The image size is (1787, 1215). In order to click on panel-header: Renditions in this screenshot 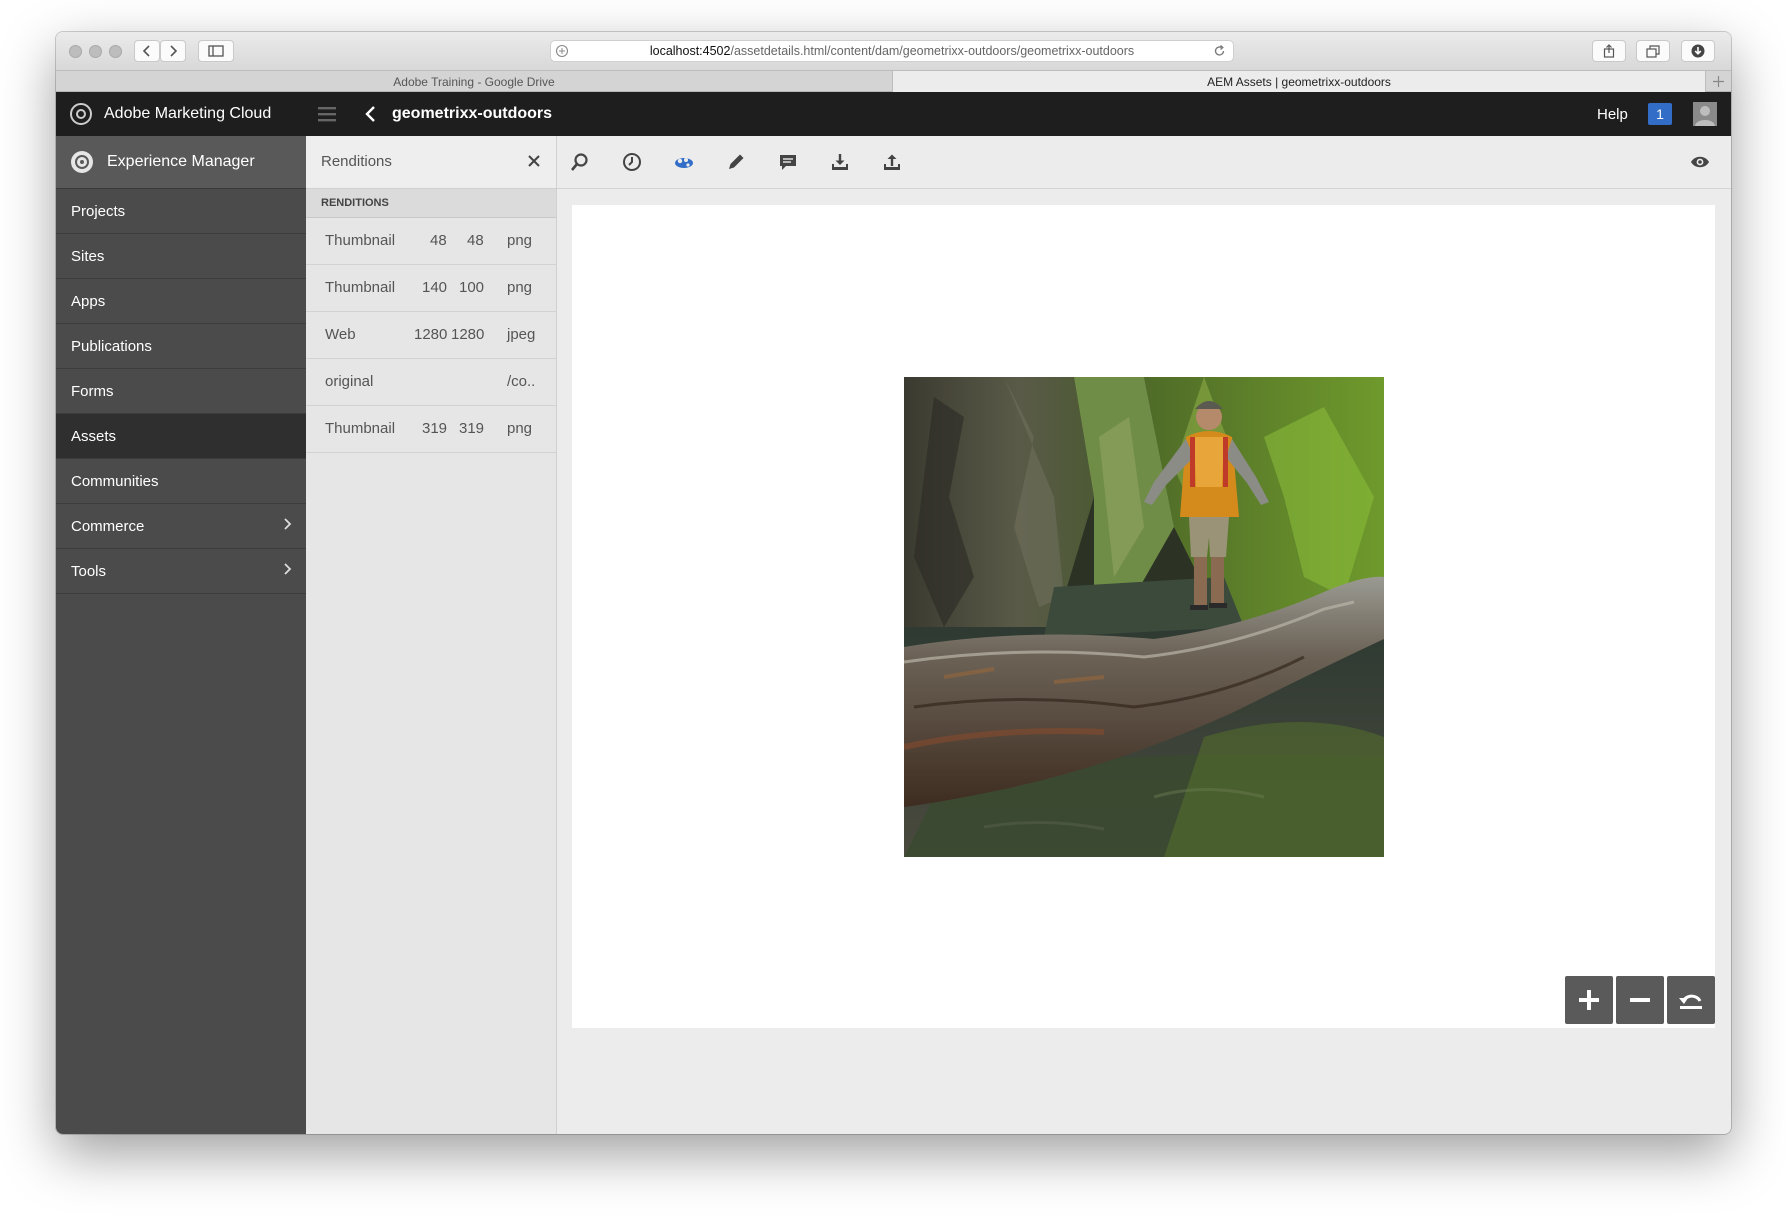, I will do `click(431, 162)`.